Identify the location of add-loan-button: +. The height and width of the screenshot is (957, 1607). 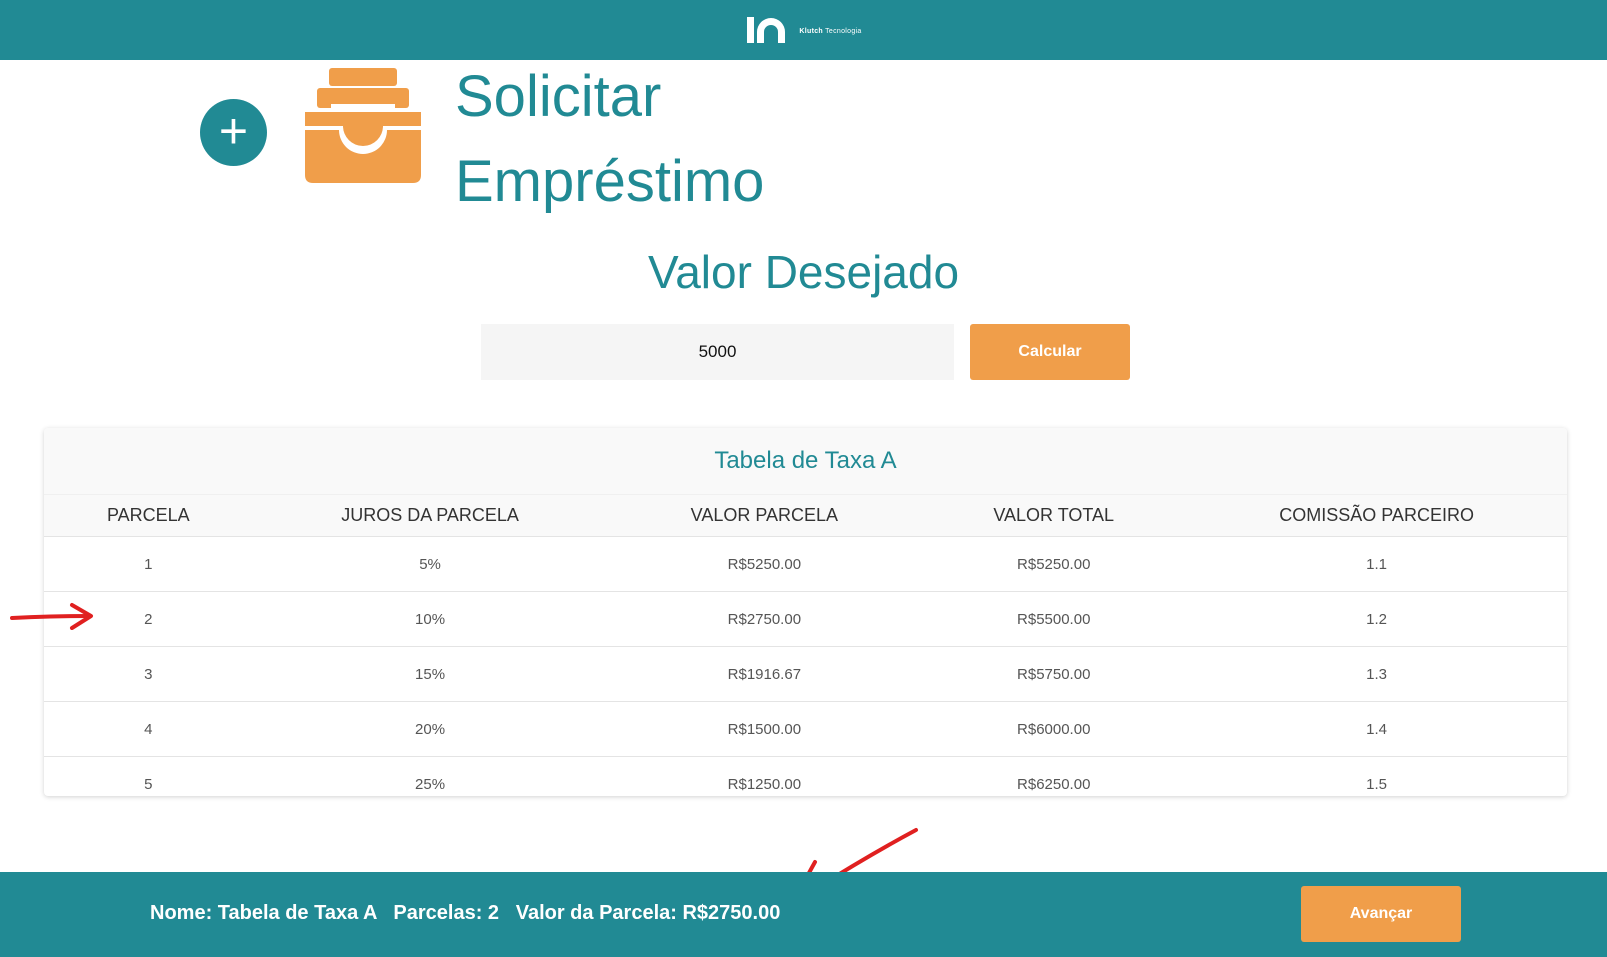
(233, 132).